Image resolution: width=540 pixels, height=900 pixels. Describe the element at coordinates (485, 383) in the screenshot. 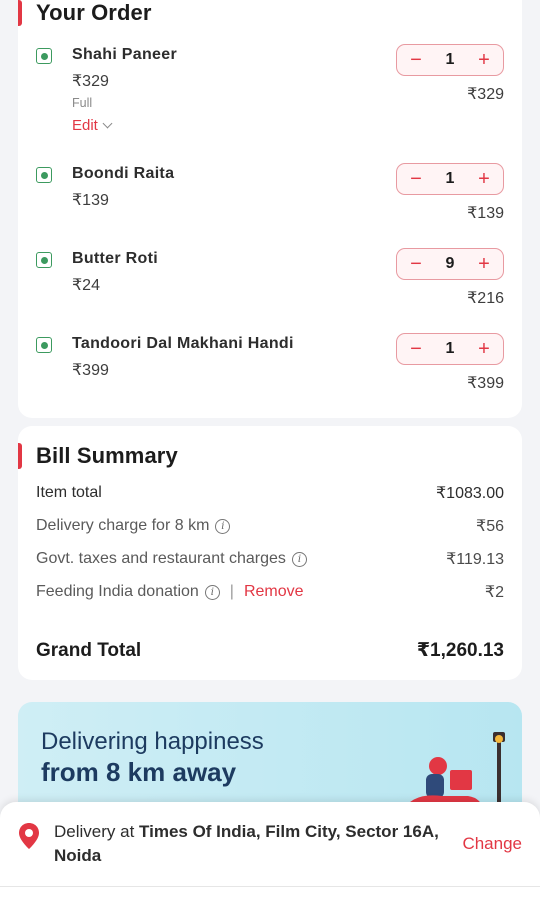

I see `item-line-total: ₹399` at that location.